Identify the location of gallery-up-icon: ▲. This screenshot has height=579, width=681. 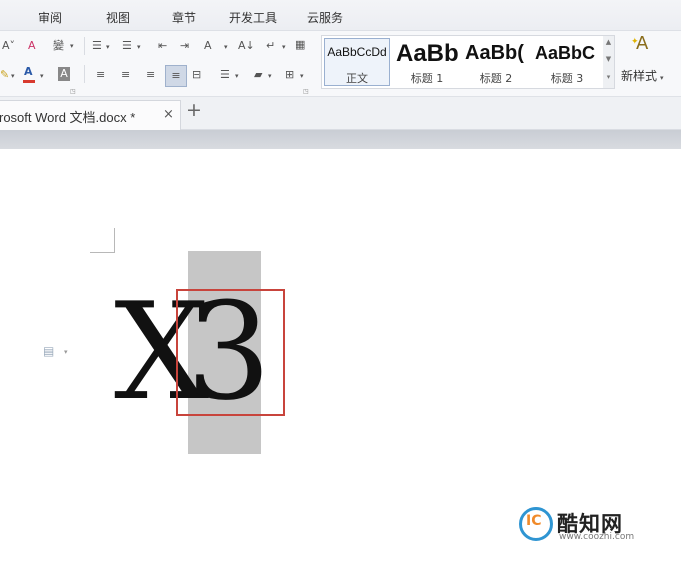
(608, 42).